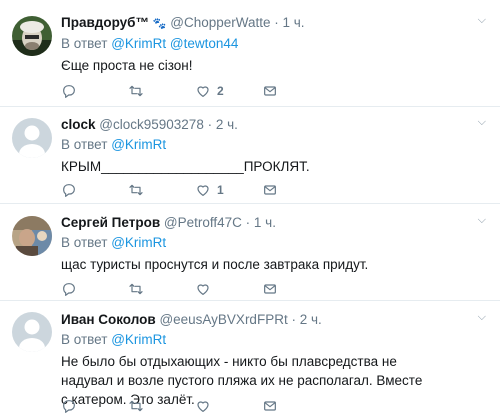  What do you see at coordinates (108, 319) in the screenshot?
I see `display-name: Иван Соколов` at bounding box center [108, 319].